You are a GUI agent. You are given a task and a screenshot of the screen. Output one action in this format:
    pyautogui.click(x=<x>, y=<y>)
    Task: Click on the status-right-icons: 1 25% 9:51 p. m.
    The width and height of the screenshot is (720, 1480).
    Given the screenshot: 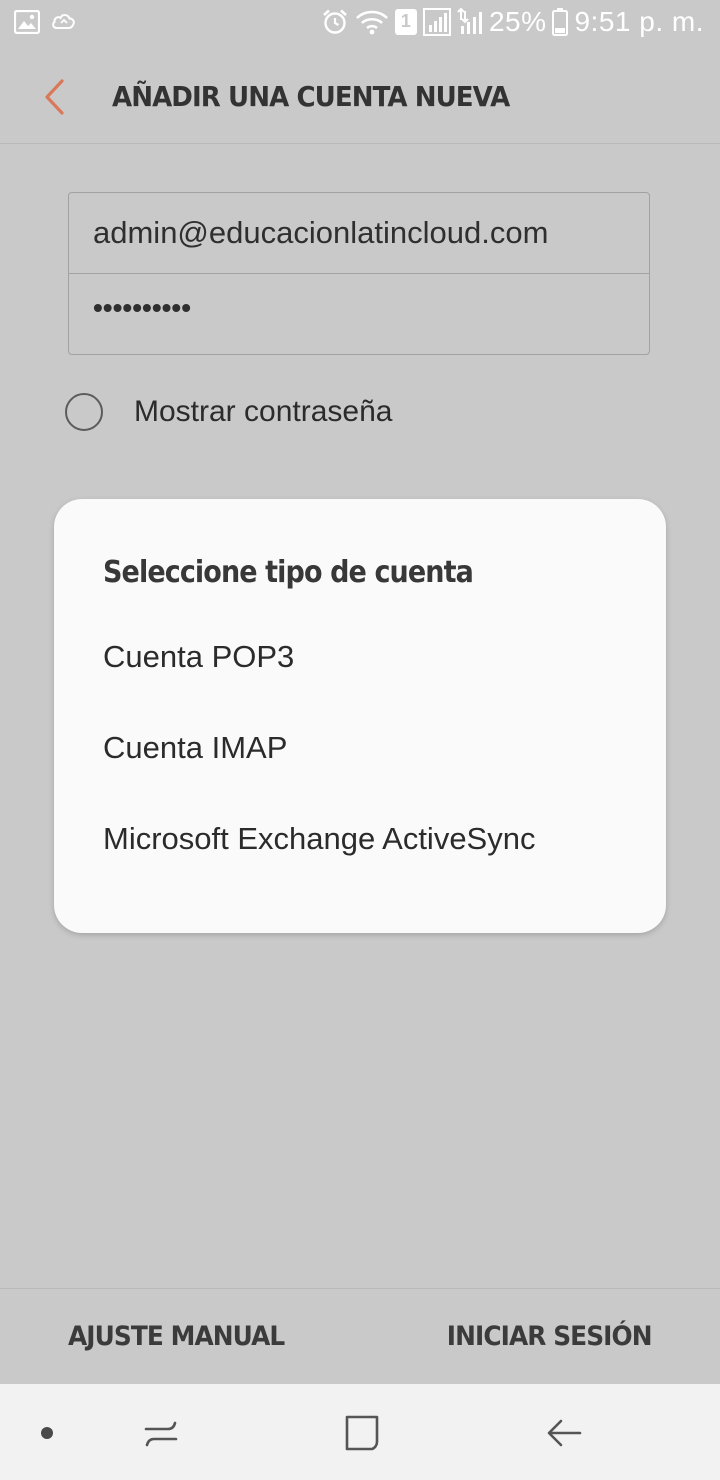 What is the action you would take?
    pyautogui.click(x=512, y=22)
    